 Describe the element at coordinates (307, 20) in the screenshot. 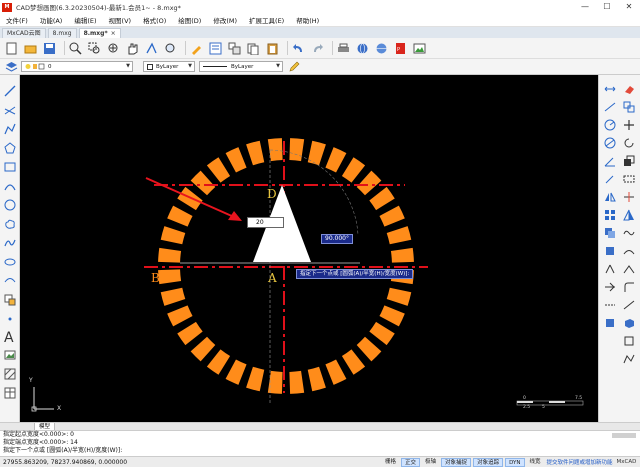

I see `menu-help: 帮助(H)` at that location.